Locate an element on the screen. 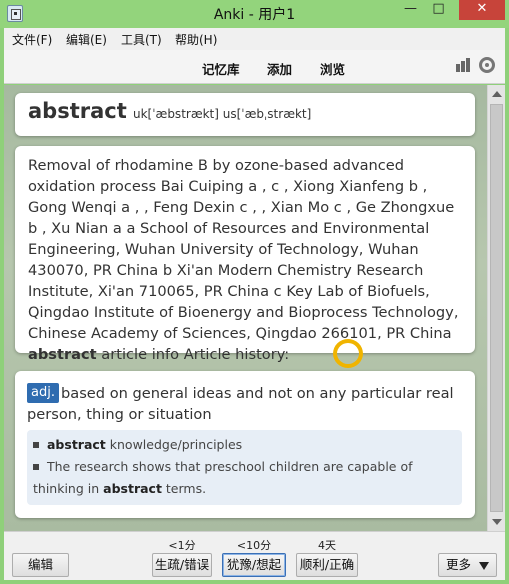  menu-help: 帮助(H) is located at coordinates (196, 39).